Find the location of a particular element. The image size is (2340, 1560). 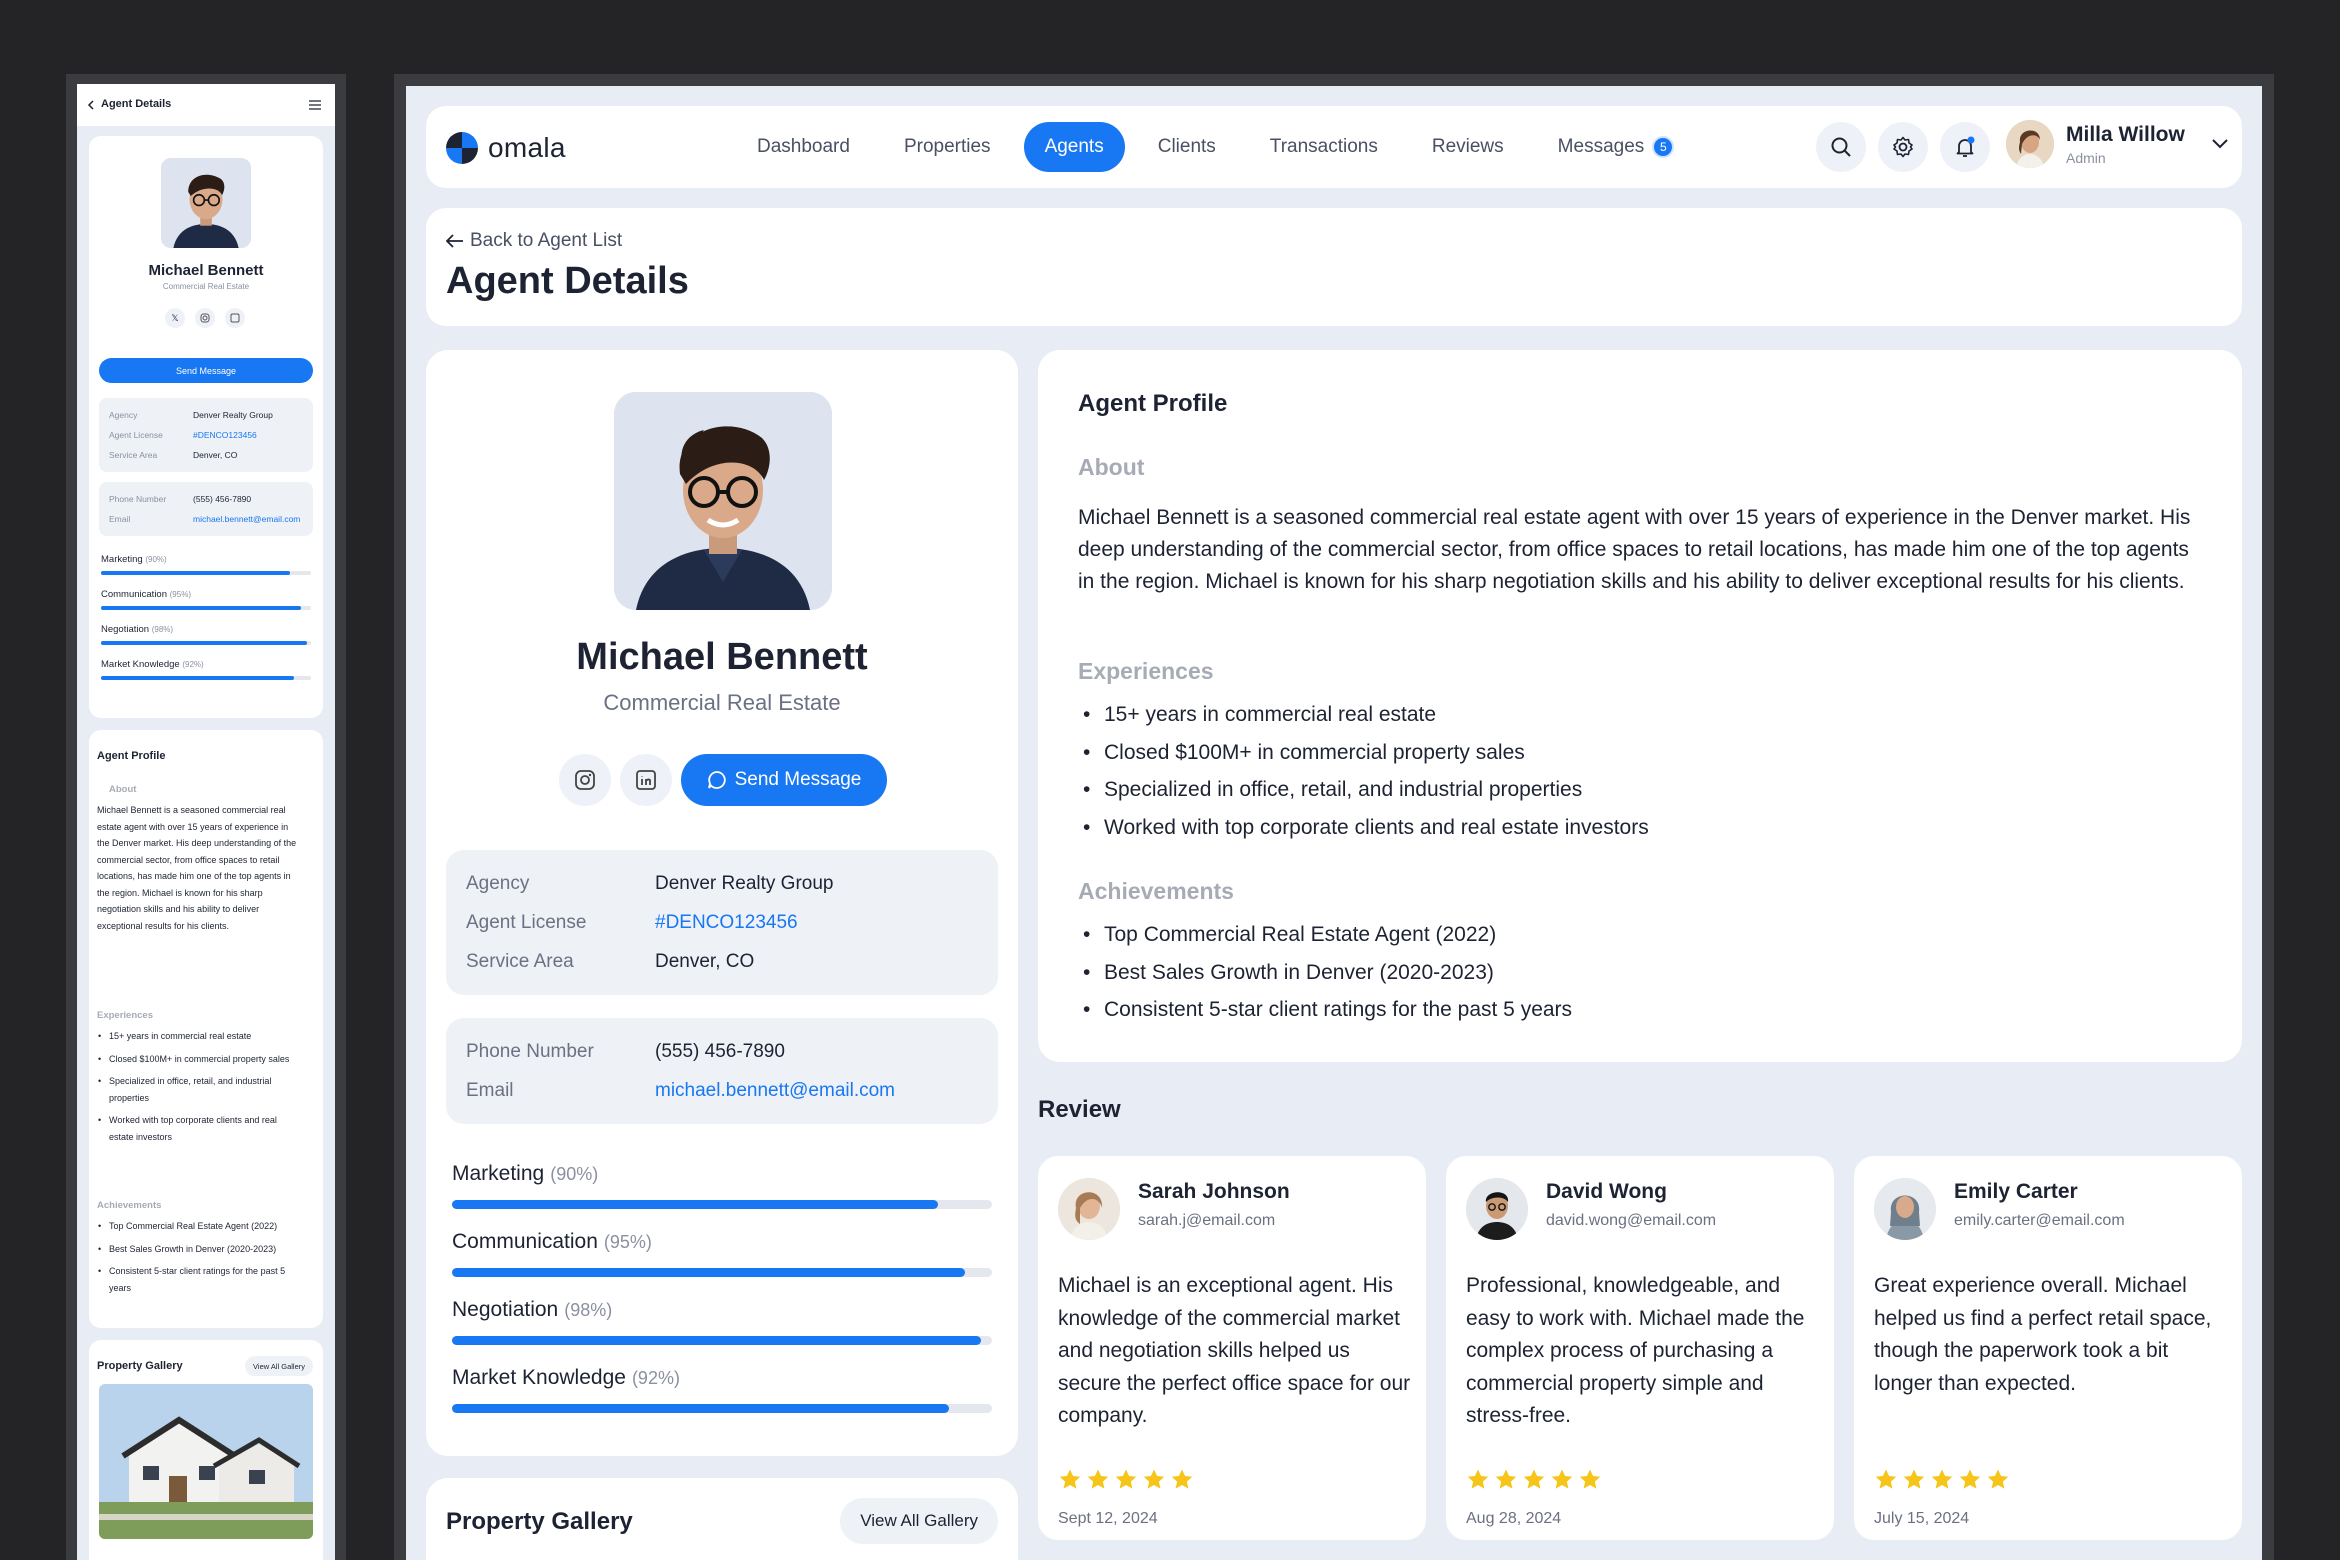

gear-icon is located at coordinates (1903, 147).